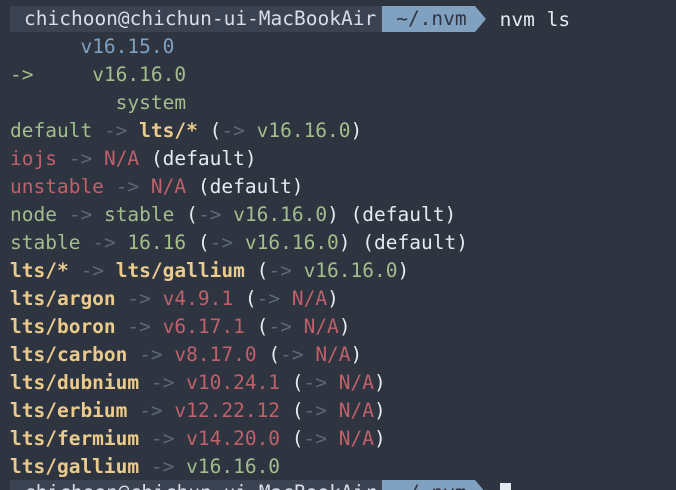 This screenshot has width=676, height=490. I want to click on alias-target: stable, so click(139, 214).